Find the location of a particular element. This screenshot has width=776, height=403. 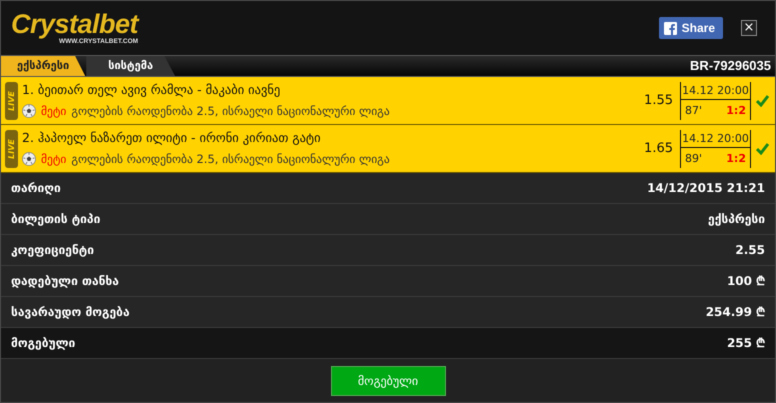

odds-value: 1.65 is located at coordinates (658, 149).